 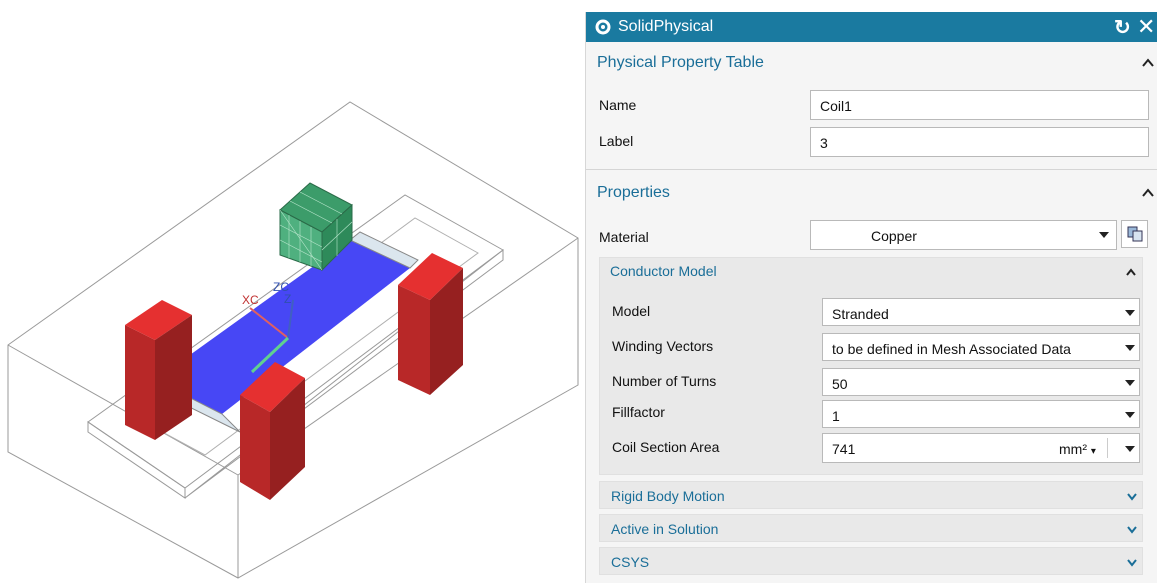 I want to click on section-physical-property-table: Physical Property Table, so click(x=871, y=64).